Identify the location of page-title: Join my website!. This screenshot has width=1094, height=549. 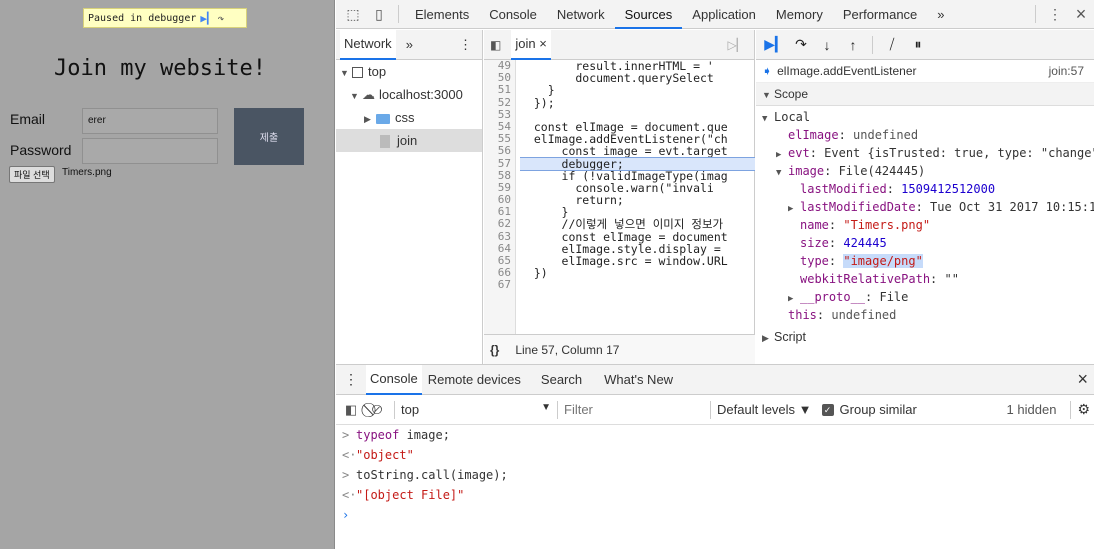
(160, 68).